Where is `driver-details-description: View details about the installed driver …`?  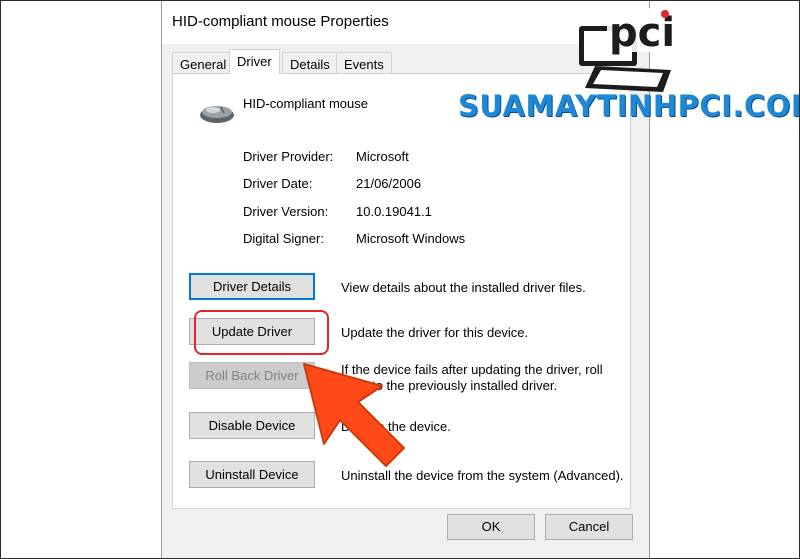
driver-details-description: View details about the installed driver … is located at coordinates (463, 287).